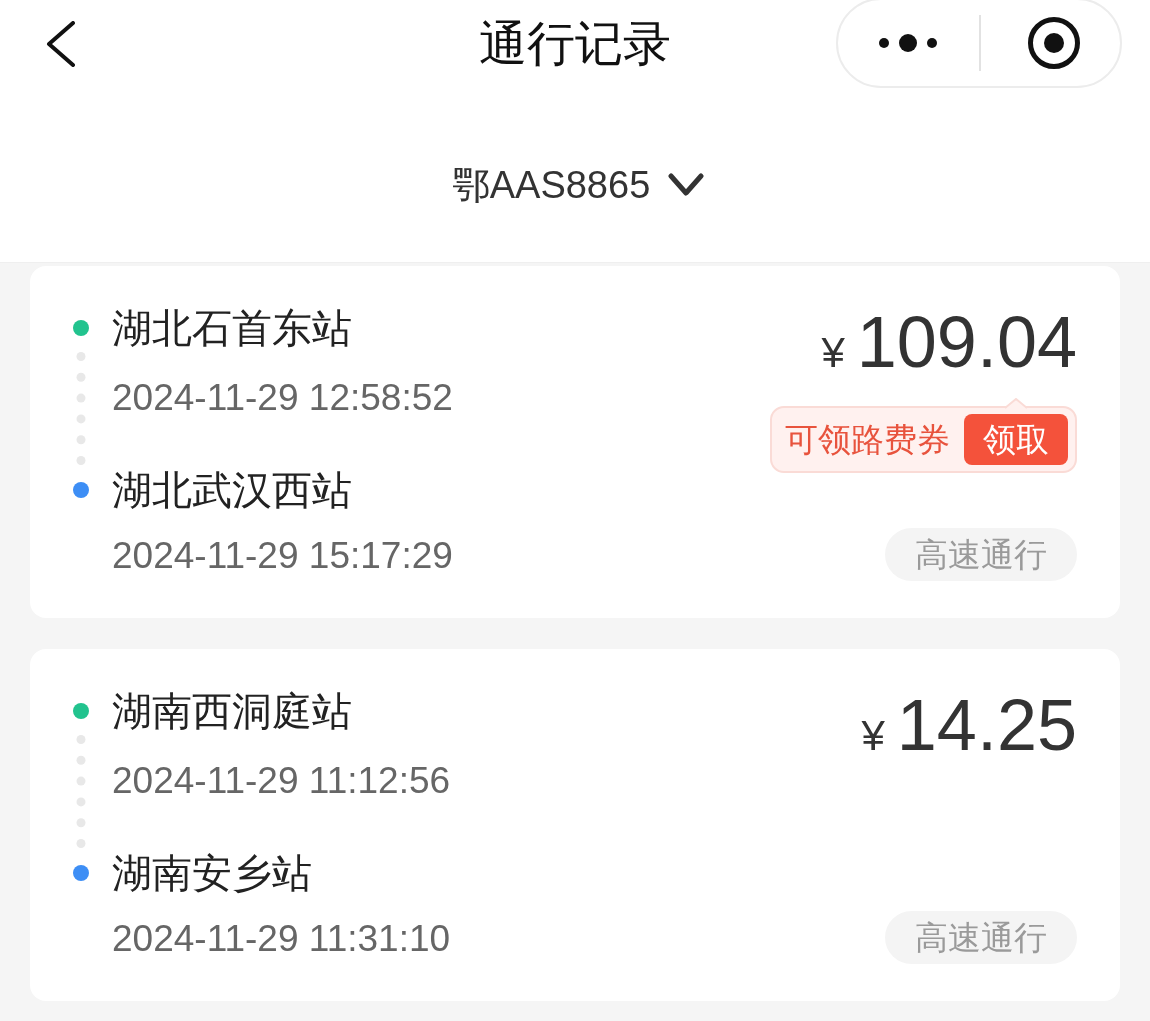 Image resolution: width=1150 pixels, height=1021 pixels. I want to click on target-icon, so click(1054, 43).